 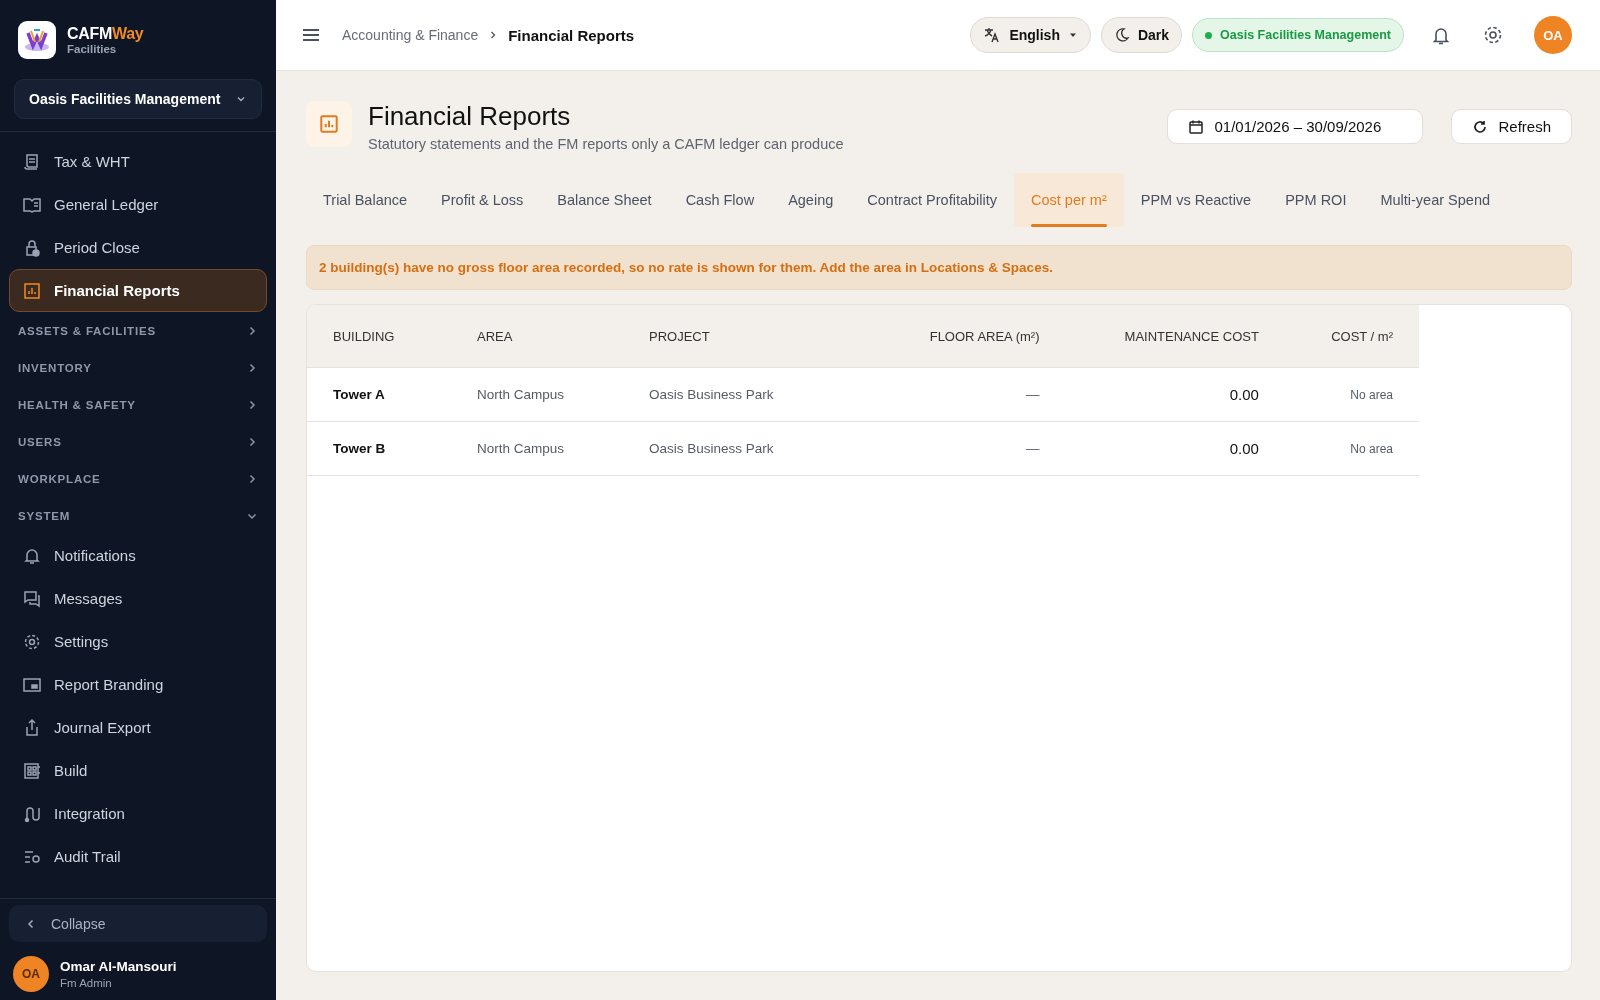 What do you see at coordinates (1493, 35) in the screenshot?
I see `settings-icon` at bounding box center [1493, 35].